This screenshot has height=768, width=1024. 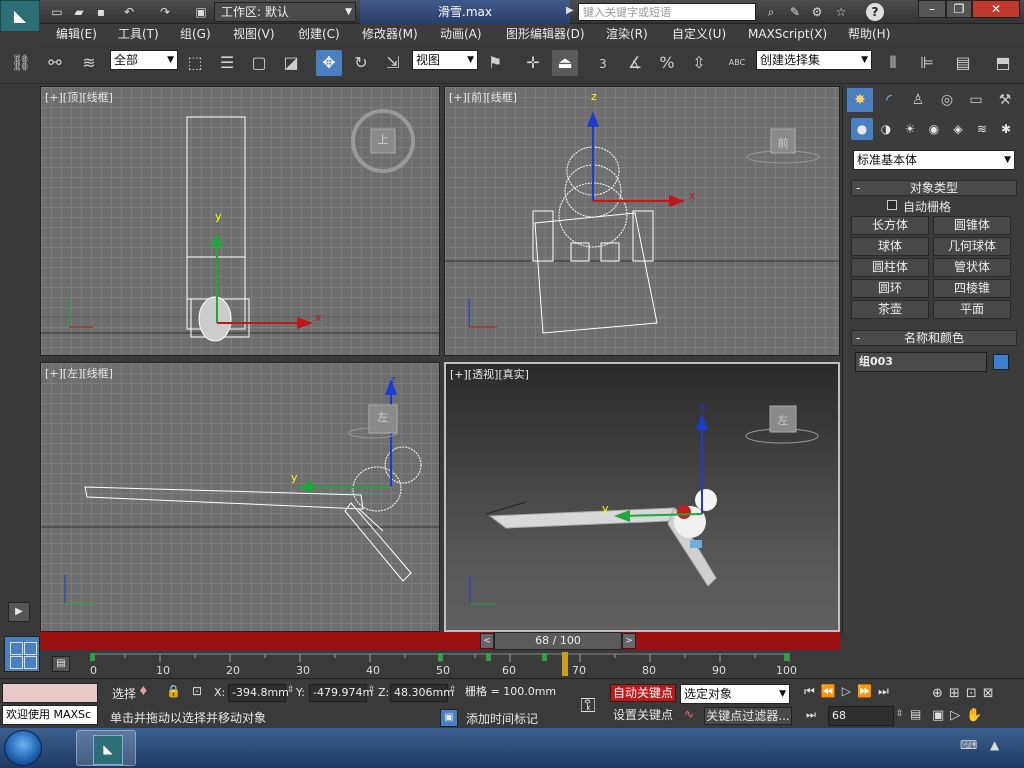 What do you see at coordinates (976, 100) in the screenshot?
I see `display-tab-icon: ▭` at bounding box center [976, 100].